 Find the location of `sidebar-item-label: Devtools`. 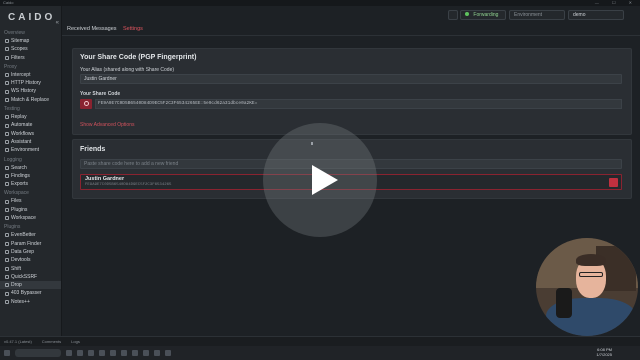

sidebar-item-label: Devtools is located at coordinates (21, 260).